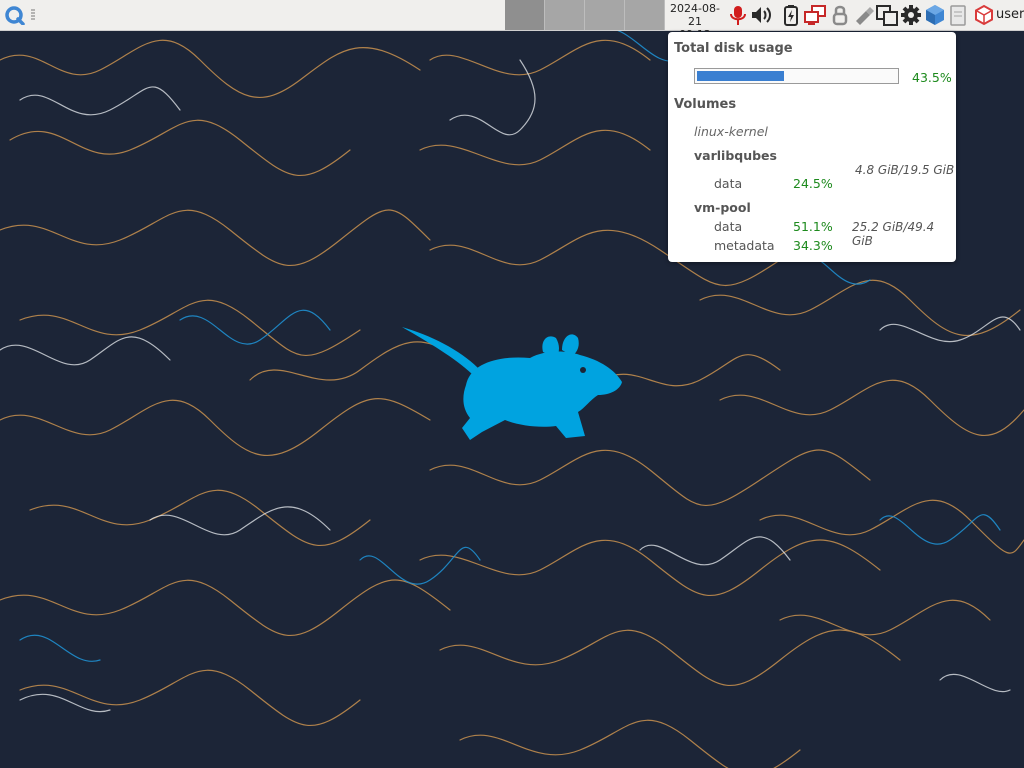 The height and width of the screenshot is (768, 1024). Describe the element at coordinates (796, 76) in the screenshot. I see `total-disk-usage-bar` at that location.